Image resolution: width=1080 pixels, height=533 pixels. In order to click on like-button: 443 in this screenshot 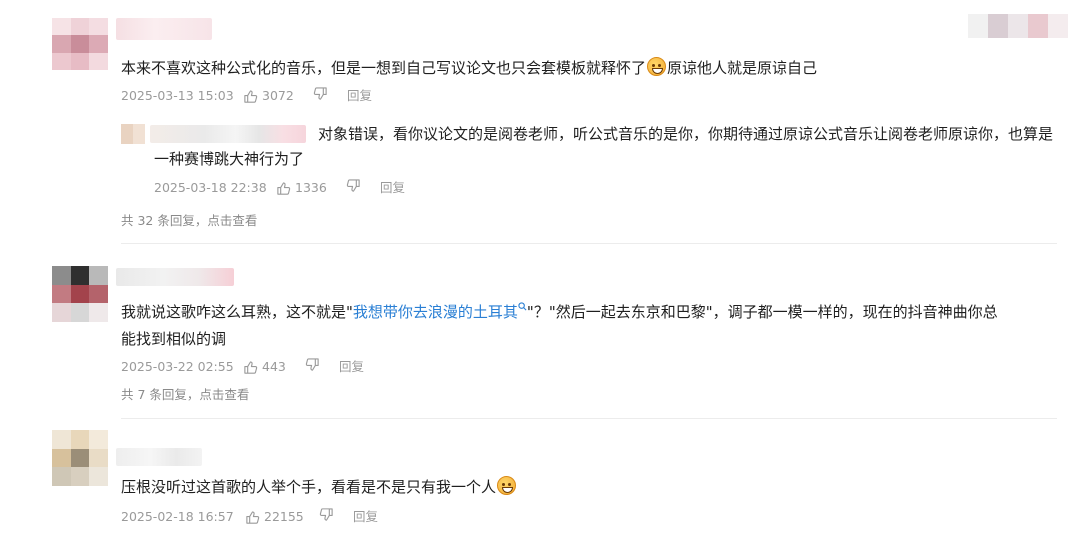, I will do `click(264, 367)`.